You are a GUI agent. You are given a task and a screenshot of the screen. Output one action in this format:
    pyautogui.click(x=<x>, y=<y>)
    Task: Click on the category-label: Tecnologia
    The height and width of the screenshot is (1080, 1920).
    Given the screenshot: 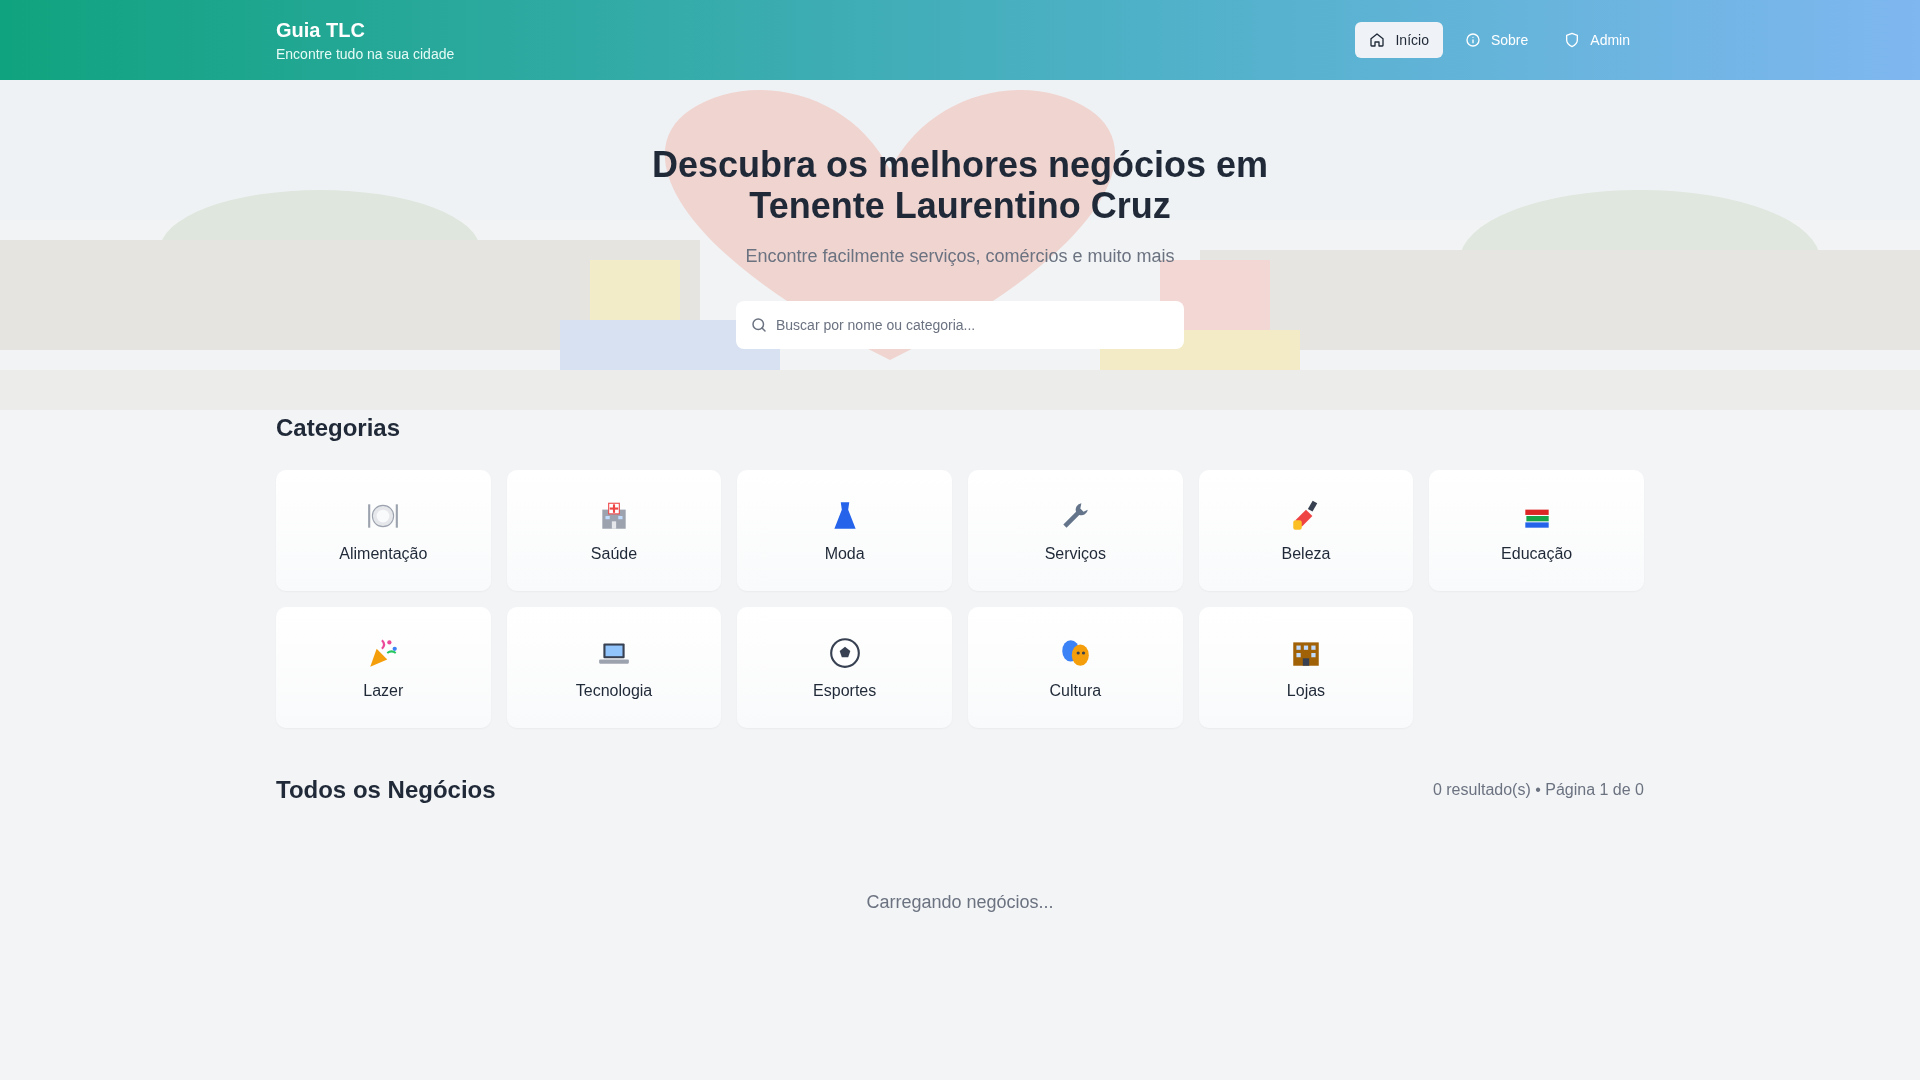 What is the action you would take?
    pyautogui.click(x=614, y=690)
    